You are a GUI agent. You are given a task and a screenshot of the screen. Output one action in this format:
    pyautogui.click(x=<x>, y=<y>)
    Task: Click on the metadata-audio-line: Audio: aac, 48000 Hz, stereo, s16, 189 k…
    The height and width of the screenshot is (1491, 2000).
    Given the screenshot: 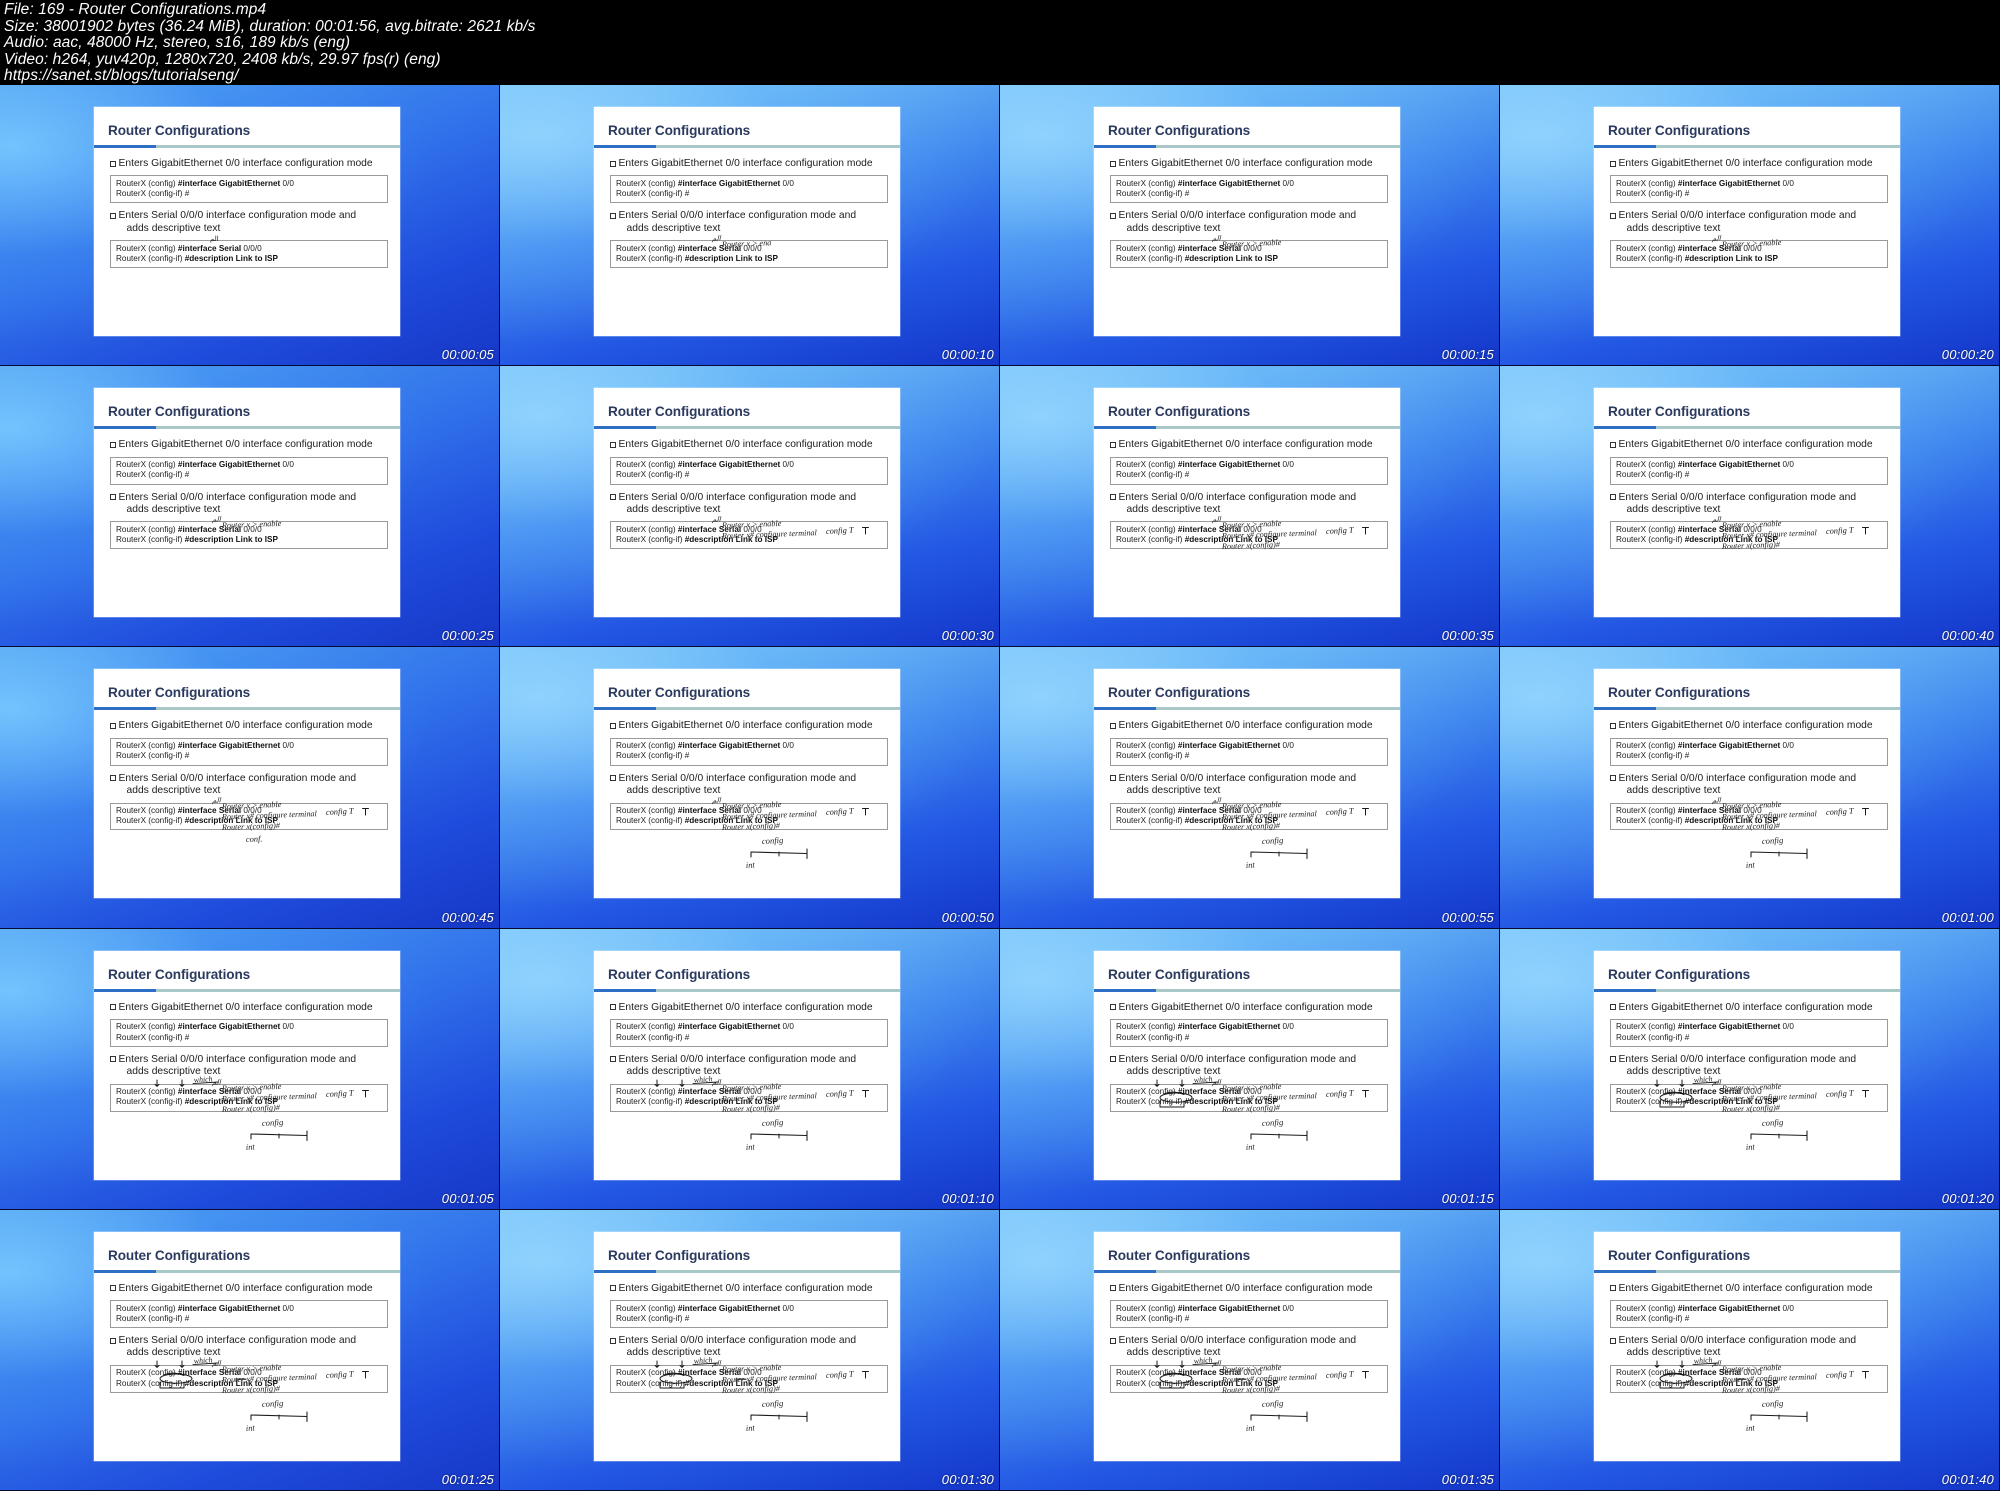 What is the action you would take?
    pyautogui.click(x=177, y=43)
    